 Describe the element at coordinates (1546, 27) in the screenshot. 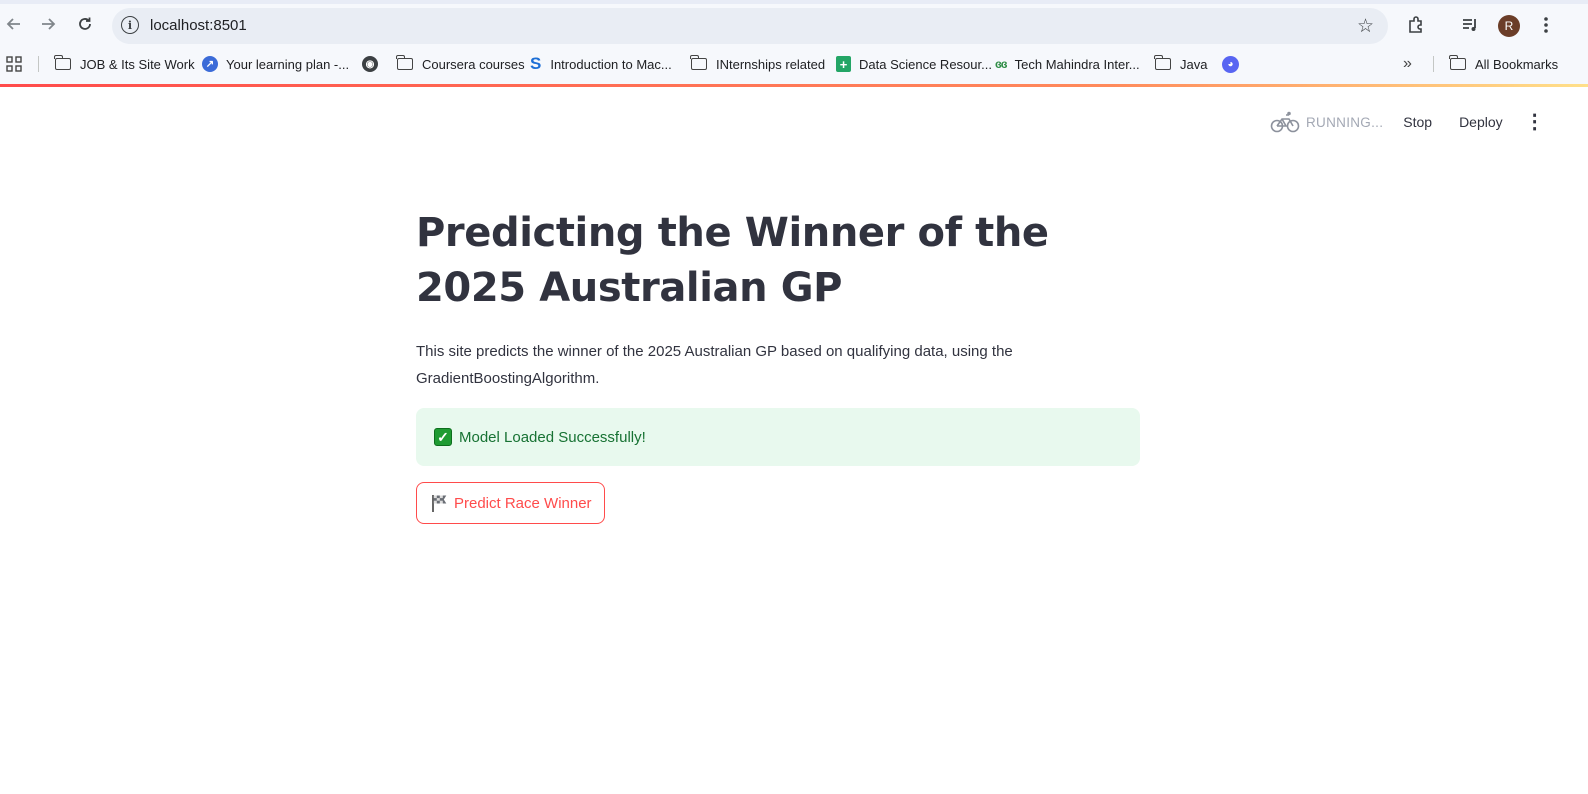

I see `browser-menu-icon` at that location.